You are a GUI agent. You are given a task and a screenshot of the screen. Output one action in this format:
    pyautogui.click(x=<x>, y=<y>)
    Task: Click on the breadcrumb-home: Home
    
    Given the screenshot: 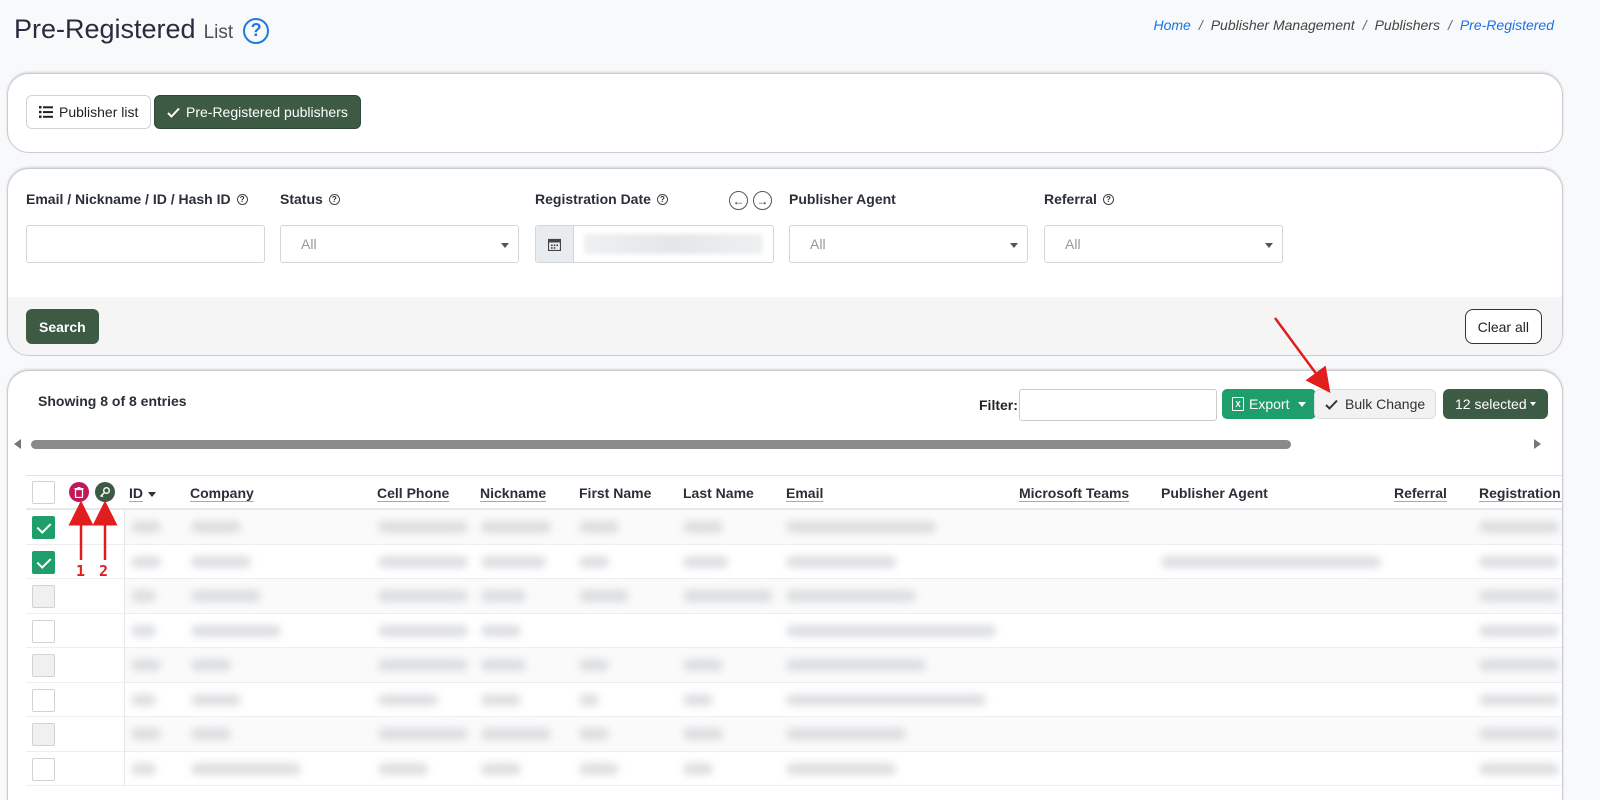 What is the action you would take?
    pyautogui.click(x=1171, y=25)
    